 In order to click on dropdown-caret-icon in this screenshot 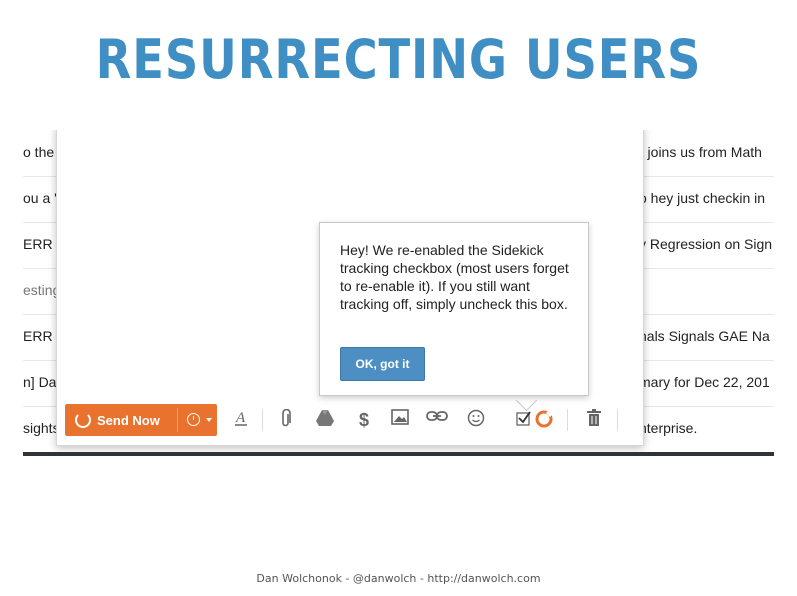, I will do `click(209, 420)`.